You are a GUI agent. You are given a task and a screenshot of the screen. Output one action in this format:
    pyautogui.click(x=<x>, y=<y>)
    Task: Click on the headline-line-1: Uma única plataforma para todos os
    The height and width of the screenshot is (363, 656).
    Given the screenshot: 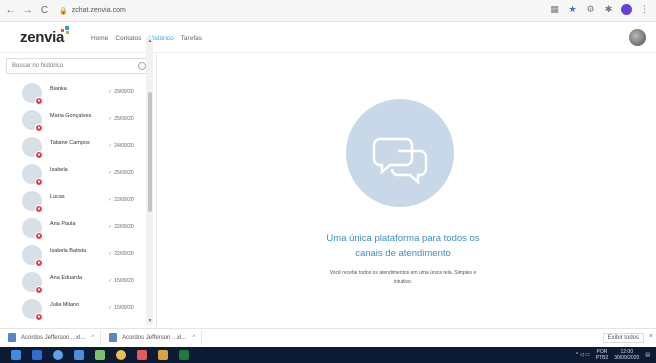 What is the action you would take?
    pyautogui.click(x=403, y=238)
    